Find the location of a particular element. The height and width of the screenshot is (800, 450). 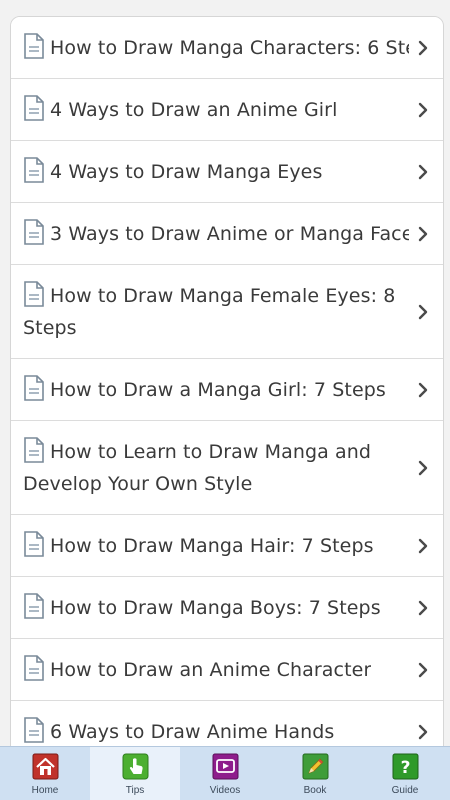

video-play-icon is located at coordinates (225, 766).